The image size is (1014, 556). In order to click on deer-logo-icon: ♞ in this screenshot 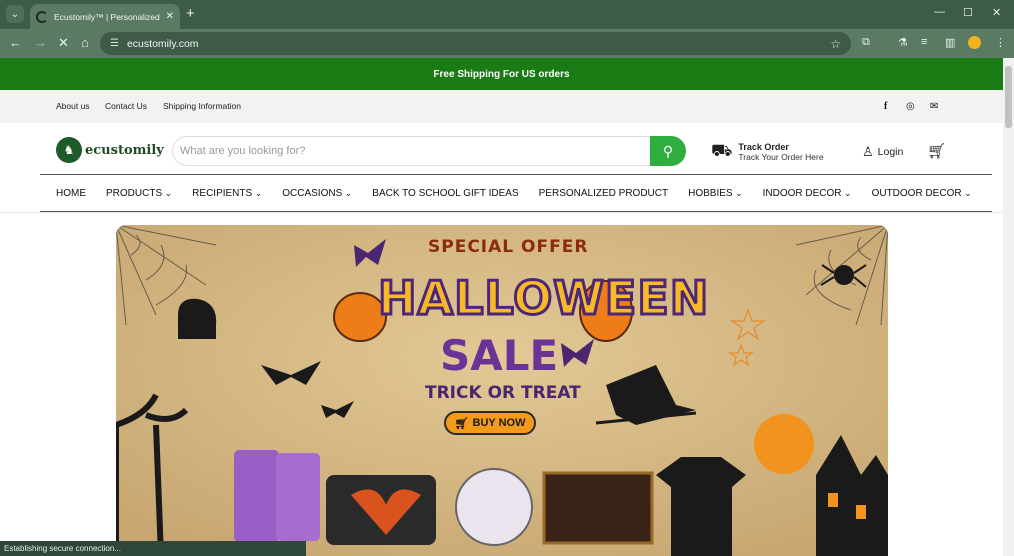, I will do `click(69, 150)`.